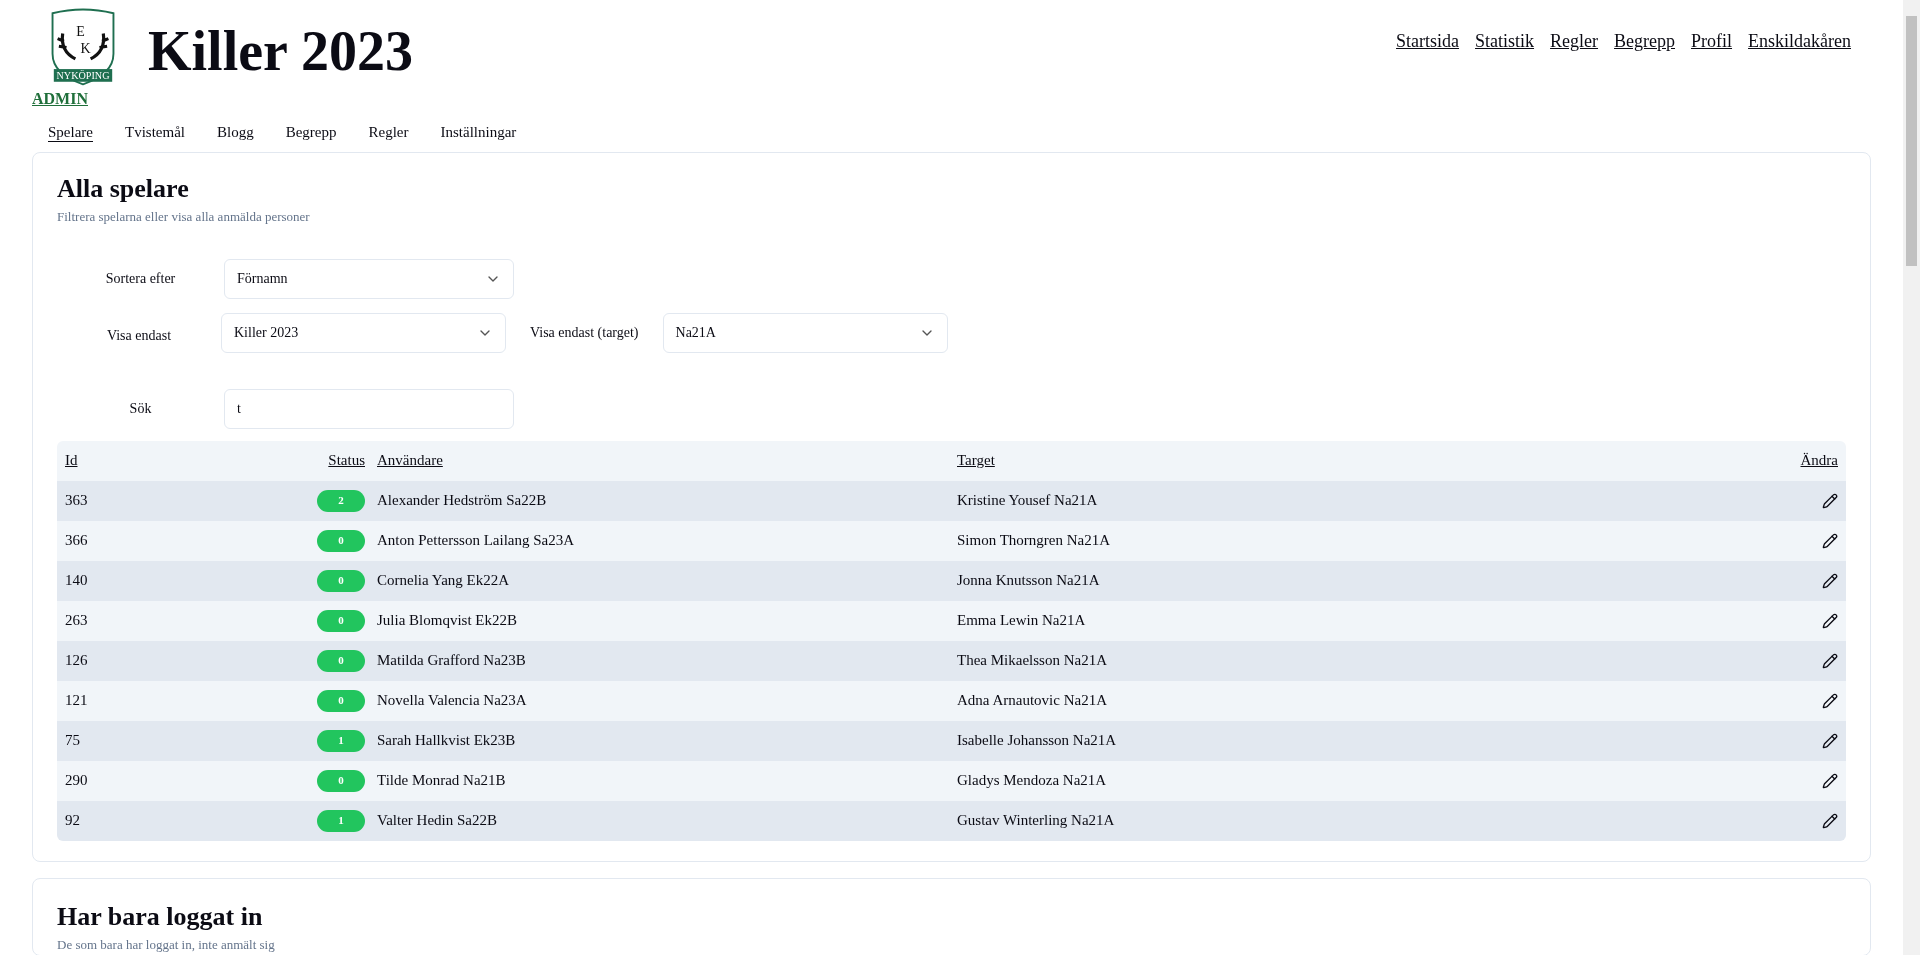 The image size is (1920, 955). Describe the element at coordinates (280, 50) in the screenshot. I see `page-title: Killer 2023` at that location.